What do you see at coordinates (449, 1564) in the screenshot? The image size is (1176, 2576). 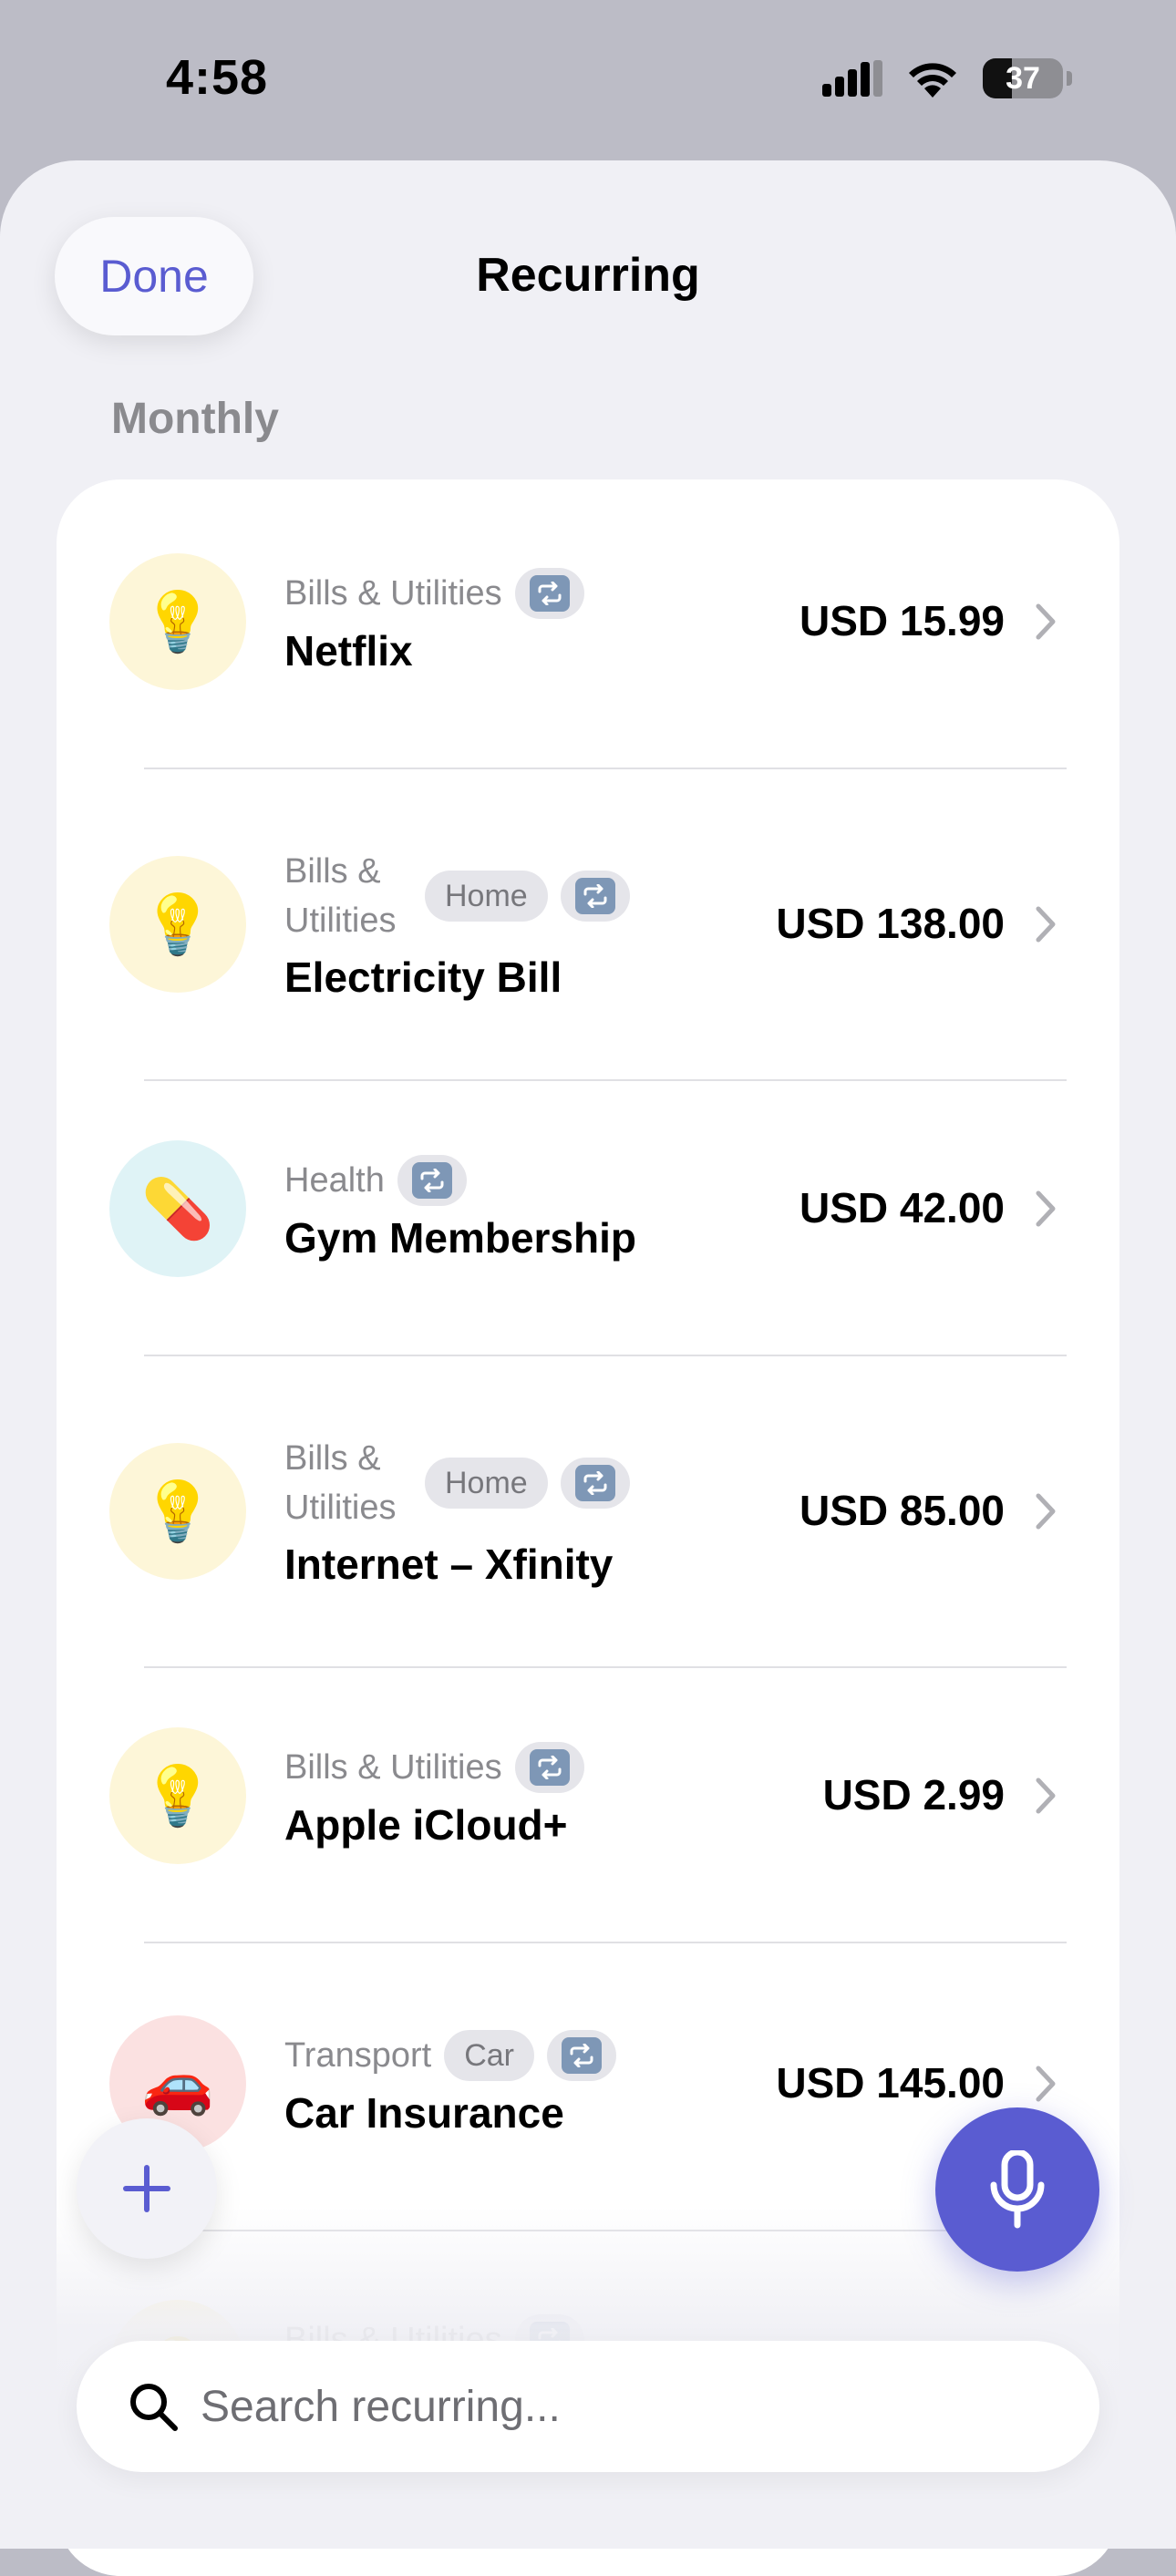 I see `item-name: Internet – Xfinity` at bounding box center [449, 1564].